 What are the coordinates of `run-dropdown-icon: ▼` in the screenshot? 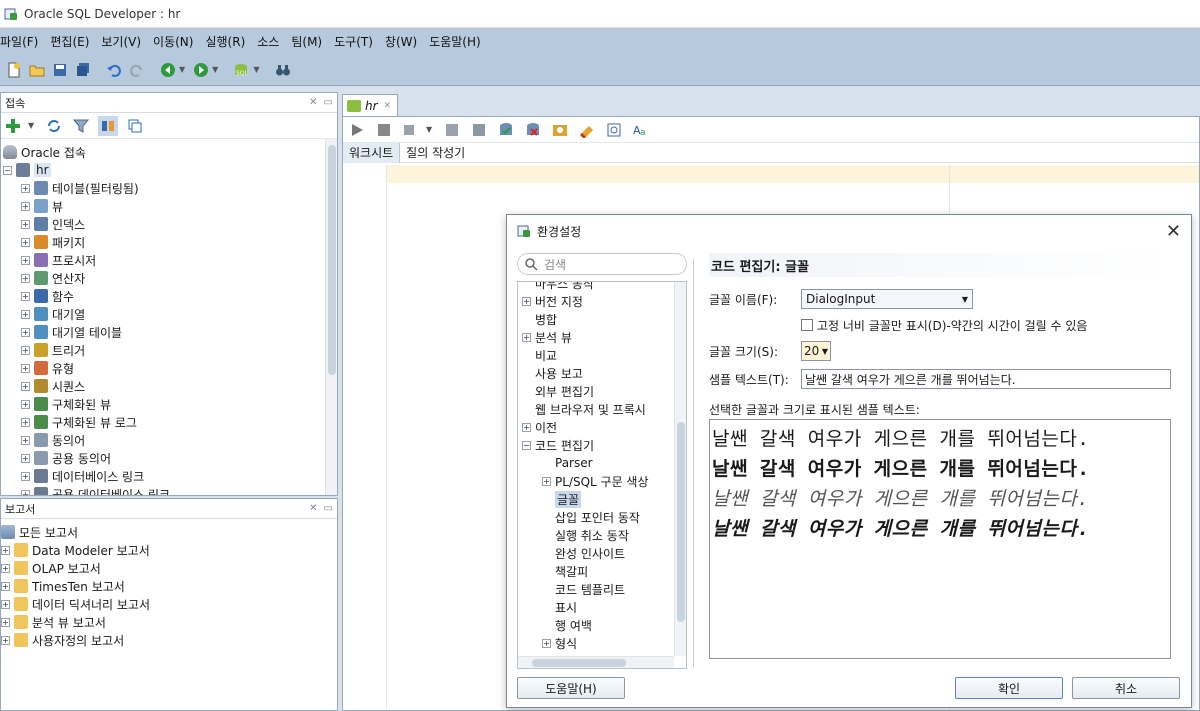 It's located at (429, 129).